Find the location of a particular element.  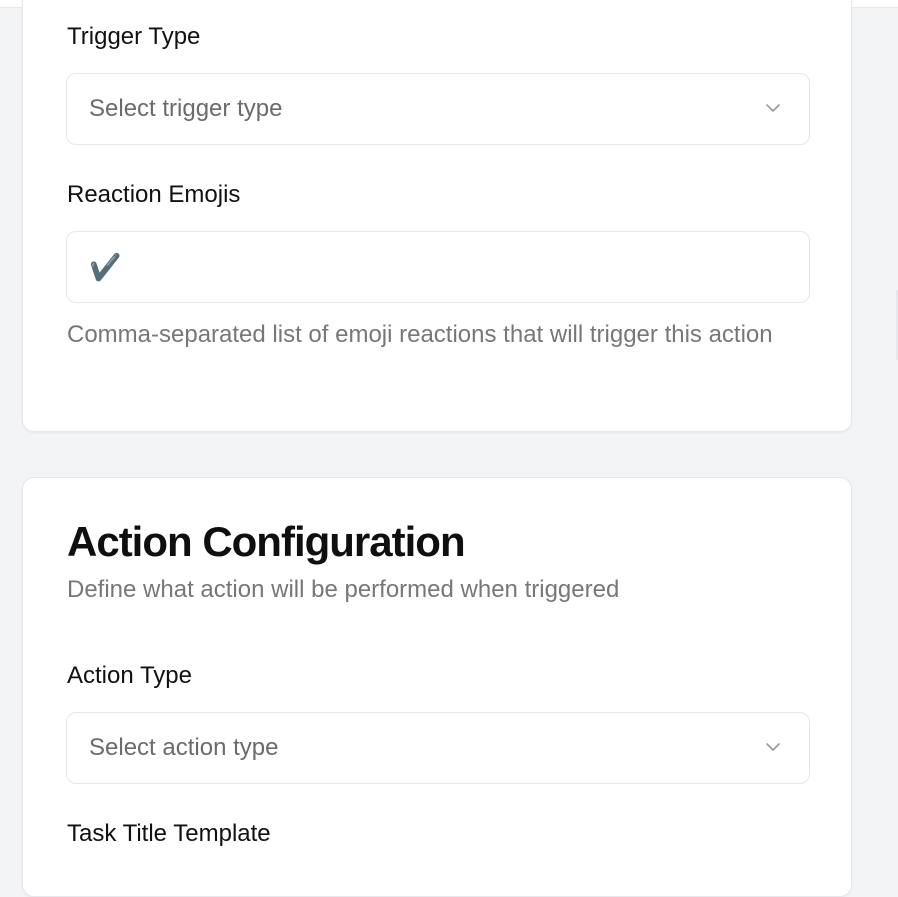

reaction-emojis-value: ✔️ is located at coordinates (105, 267).